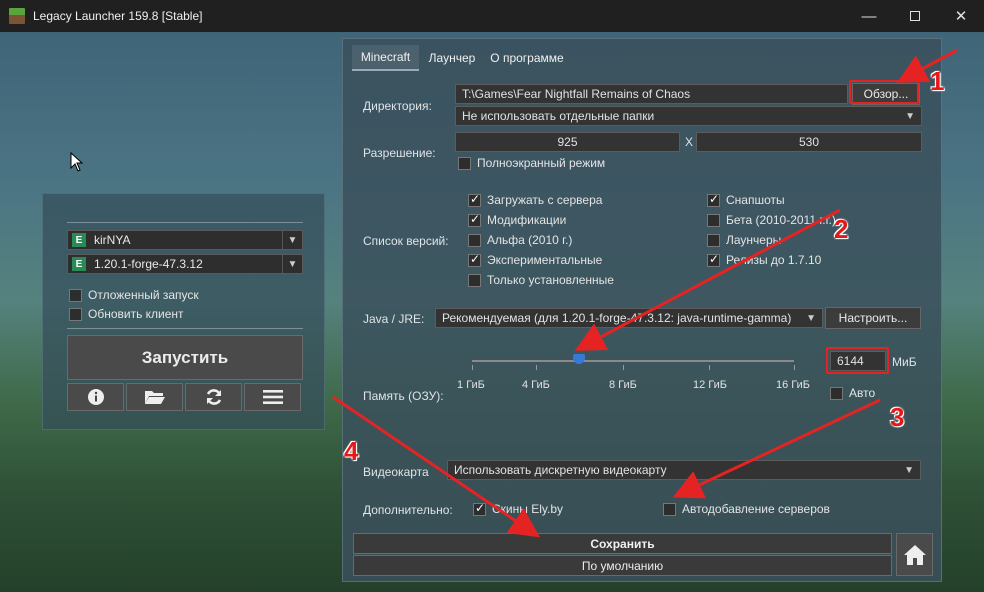 The height and width of the screenshot is (592, 984). What do you see at coordinates (545, 200) in the screenshot?
I see `version-filter-label: Загружать с сервера` at bounding box center [545, 200].